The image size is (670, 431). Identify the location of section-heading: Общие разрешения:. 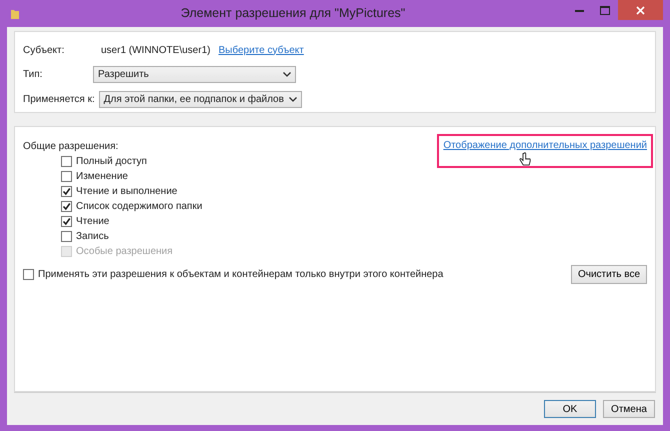
(70, 146).